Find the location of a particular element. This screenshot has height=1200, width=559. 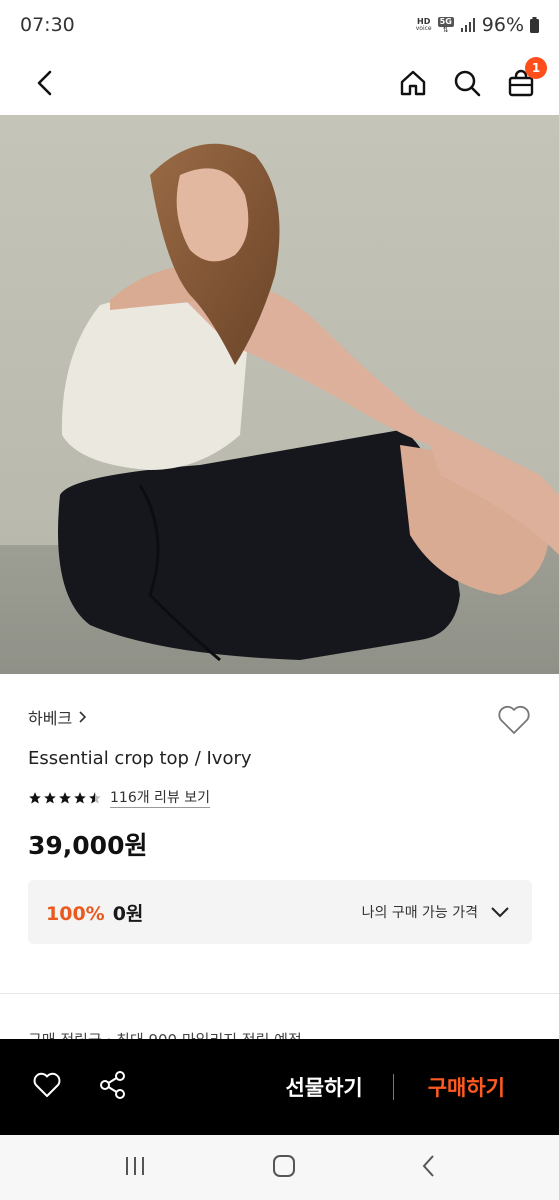

half-star-icon is located at coordinates (95, 797).